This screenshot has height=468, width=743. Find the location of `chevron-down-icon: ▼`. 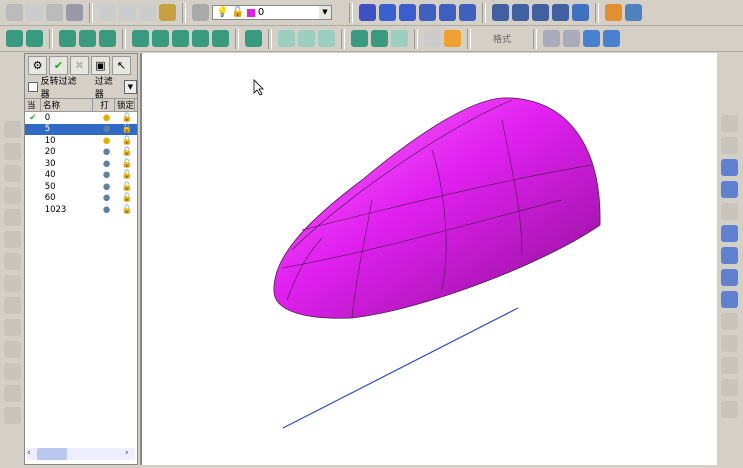

chevron-down-icon: ▼ is located at coordinates (325, 12).